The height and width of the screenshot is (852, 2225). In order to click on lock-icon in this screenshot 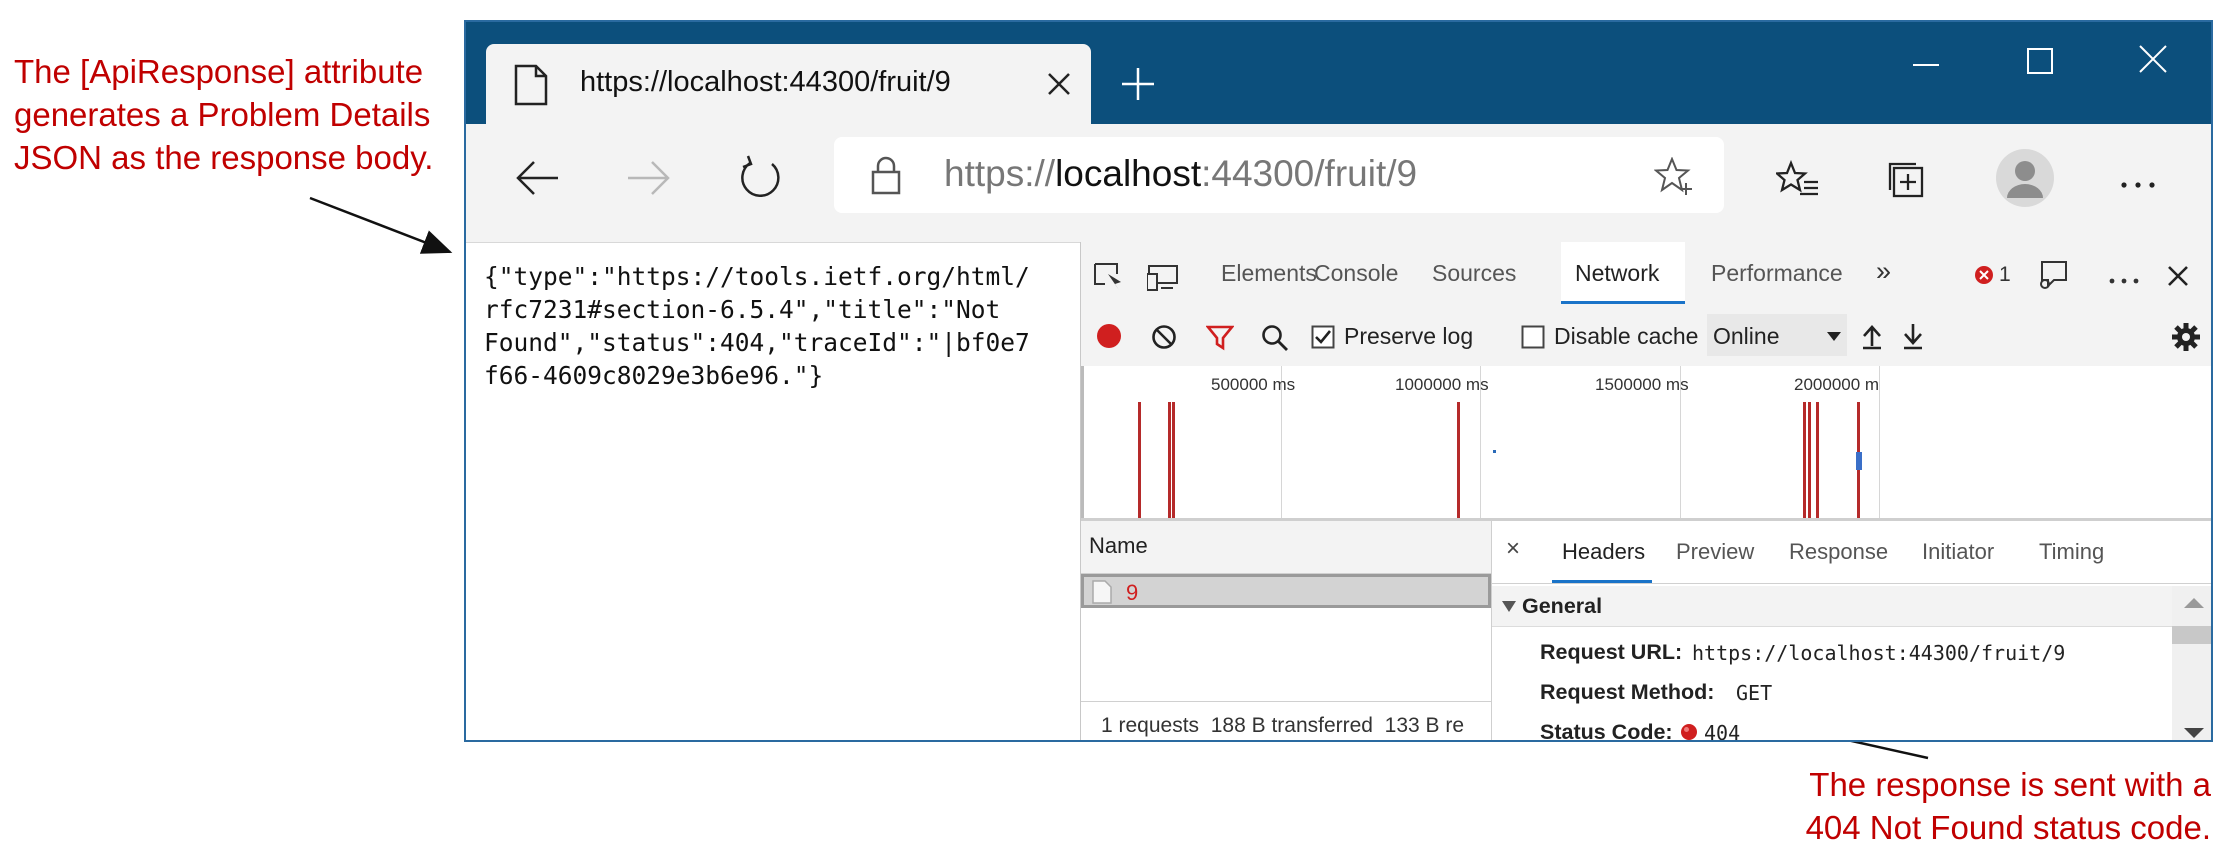, I will do `click(886, 177)`.